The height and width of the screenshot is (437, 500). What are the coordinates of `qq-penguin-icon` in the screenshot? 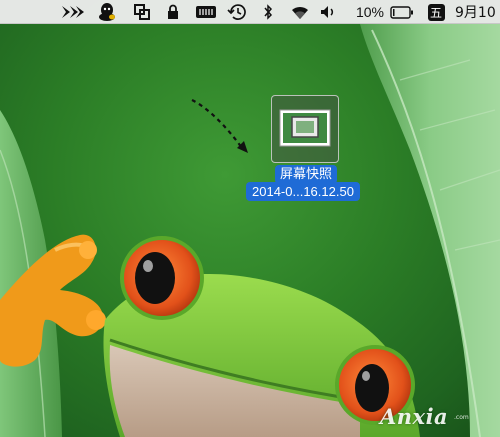 It's located at (107, 12).